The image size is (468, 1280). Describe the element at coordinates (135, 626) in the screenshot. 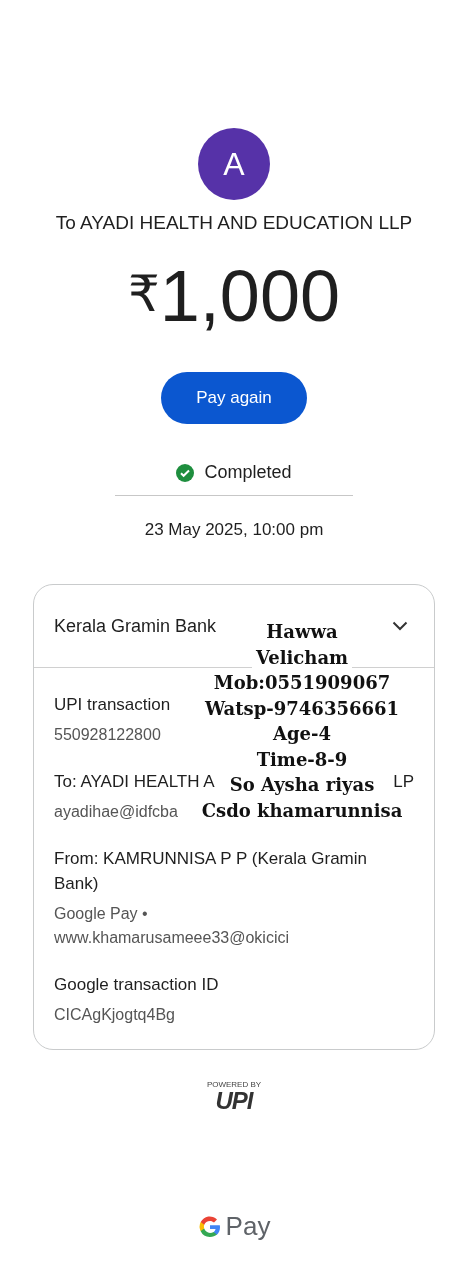

I see `bank-name: Kerala Gramin Bank` at that location.